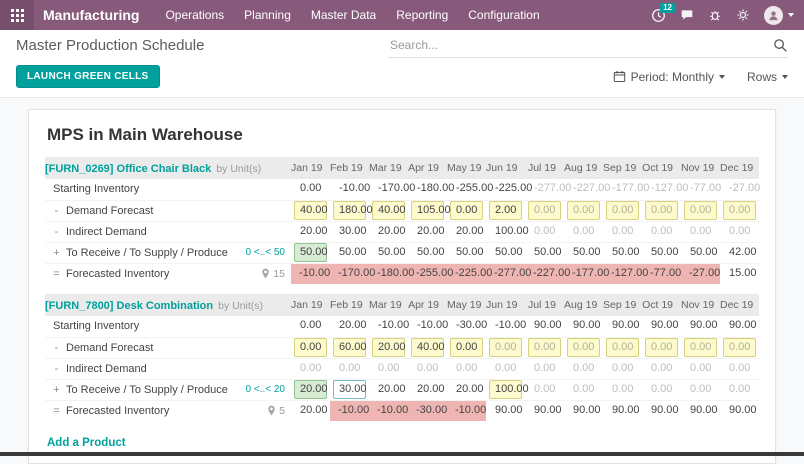  What do you see at coordinates (17, 15) in the screenshot?
I see `apps-grid-icon` at bounding box center [17, 15].